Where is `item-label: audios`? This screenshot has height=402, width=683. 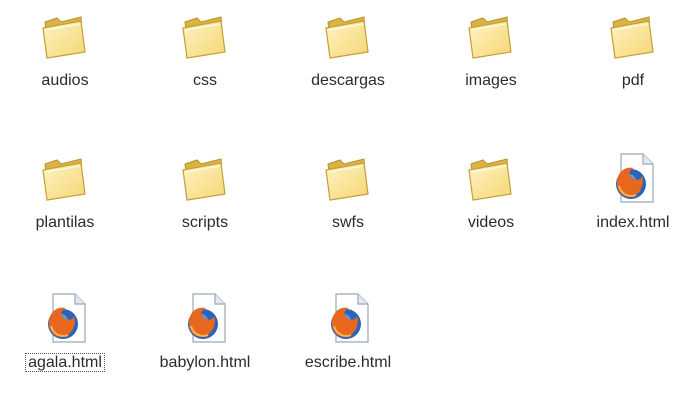
item-label: audios is located at coordinates (65, 80).